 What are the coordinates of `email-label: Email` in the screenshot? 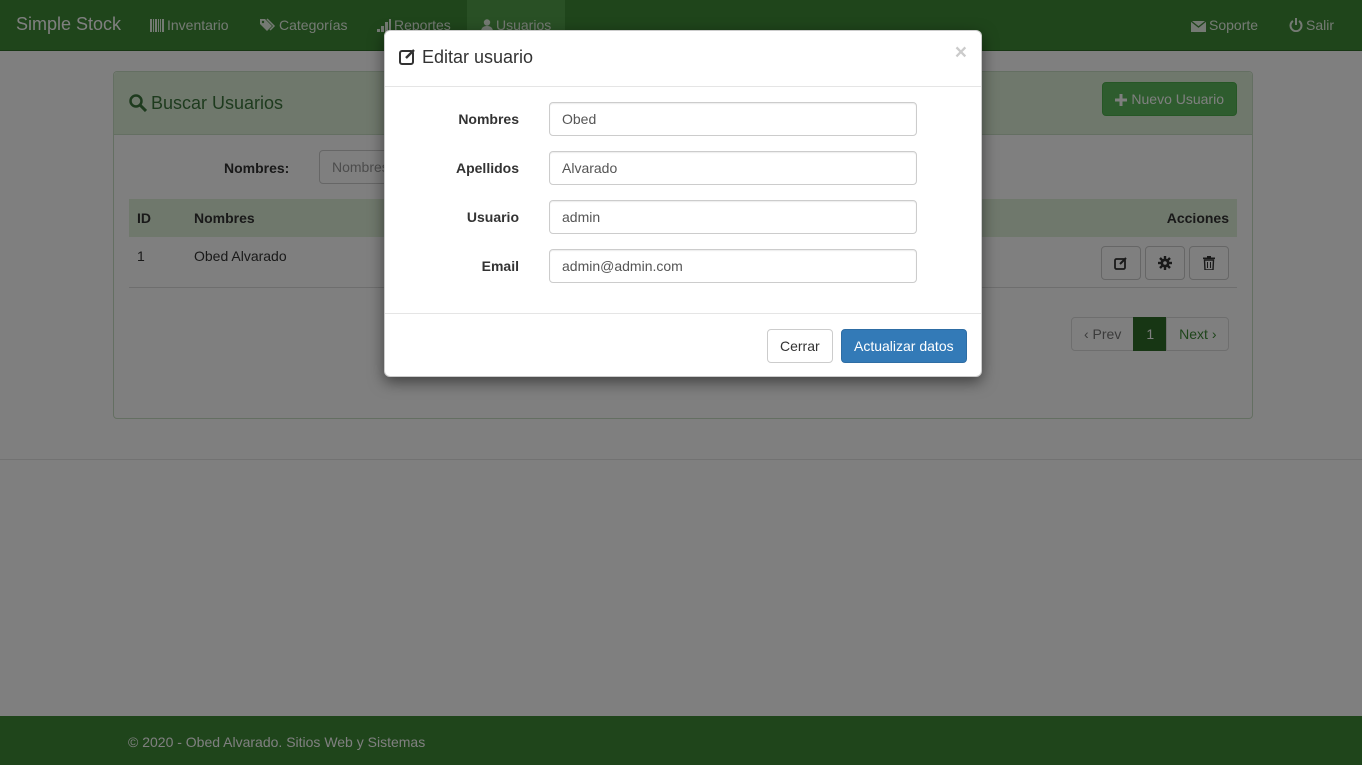 It's located at (500, 266).